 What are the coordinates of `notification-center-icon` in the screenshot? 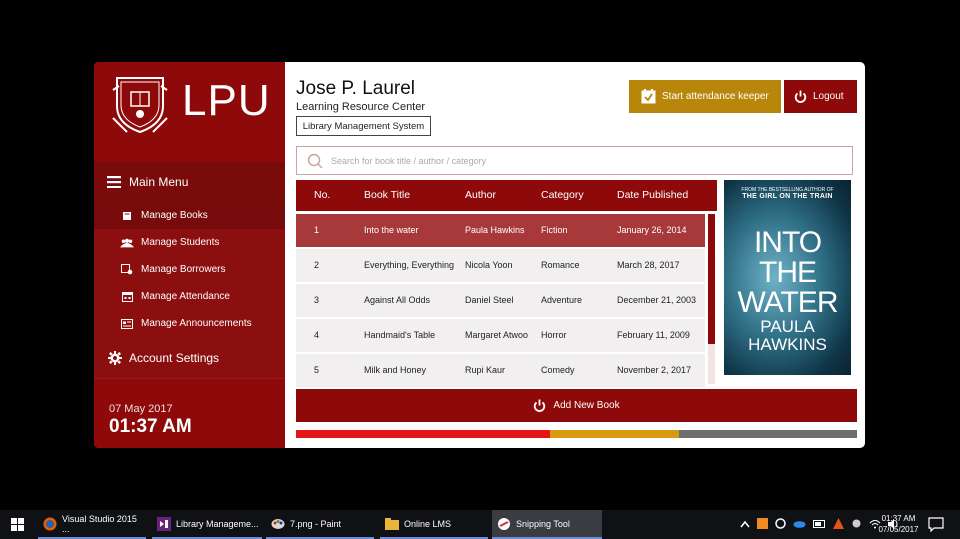 It's located at (936, 524).